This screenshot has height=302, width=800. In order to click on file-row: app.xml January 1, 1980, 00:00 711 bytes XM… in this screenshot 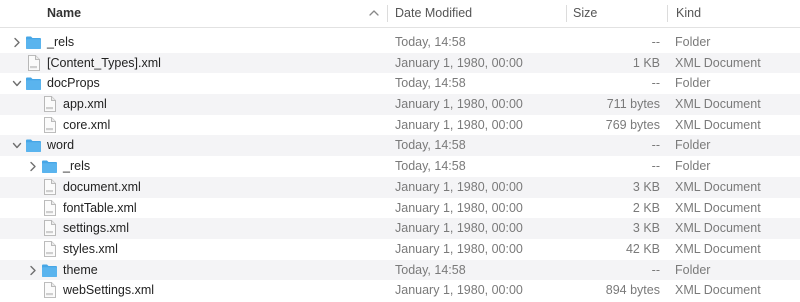, I will do `click(400, 104)`.